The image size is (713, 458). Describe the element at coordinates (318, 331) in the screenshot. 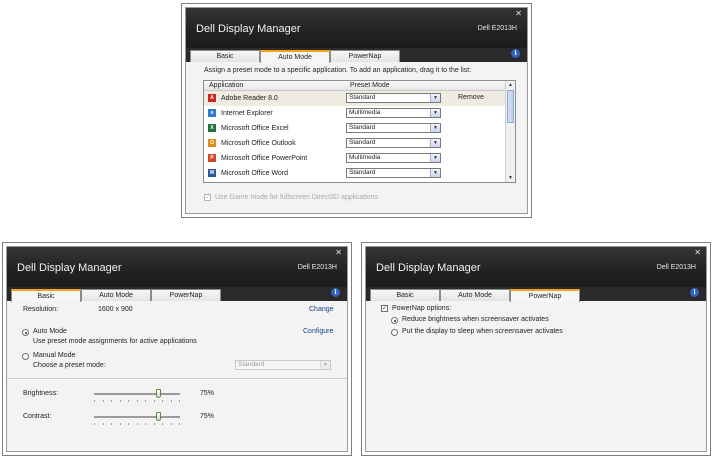

I see `configure-link: Configure` at that location.